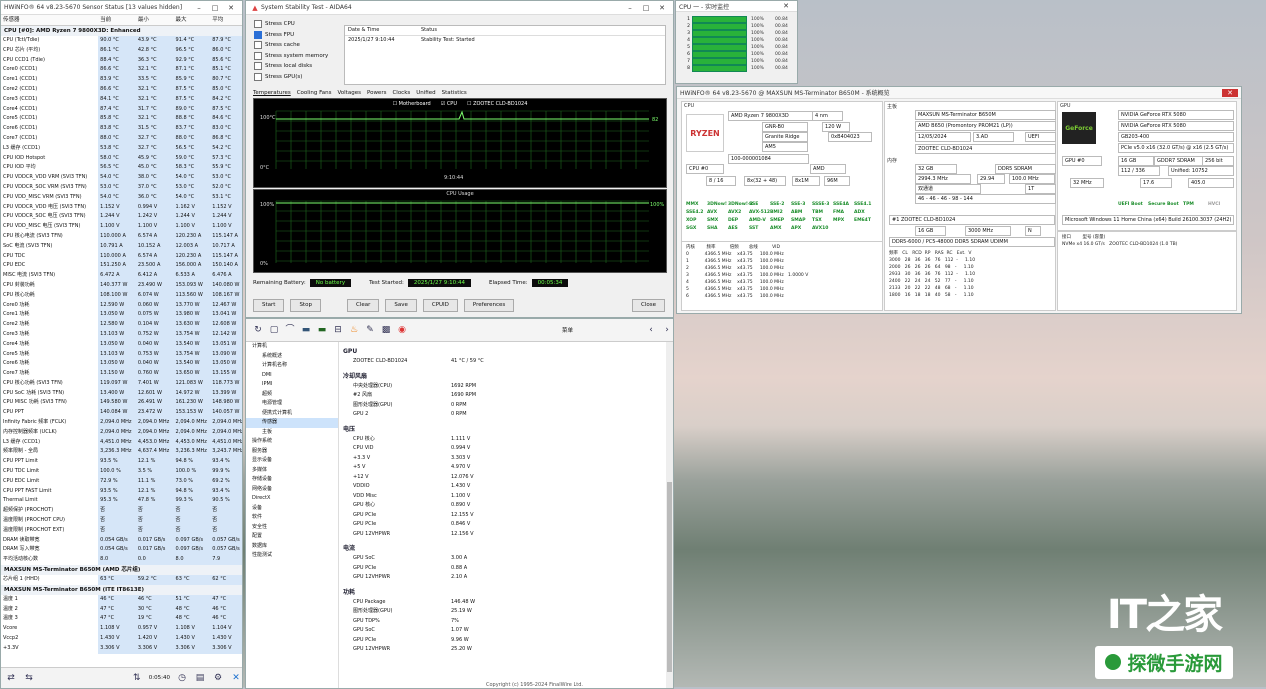  Describe the element at coordinates (427, 30) in the screenshot. I see `col-status: Status` at that location.